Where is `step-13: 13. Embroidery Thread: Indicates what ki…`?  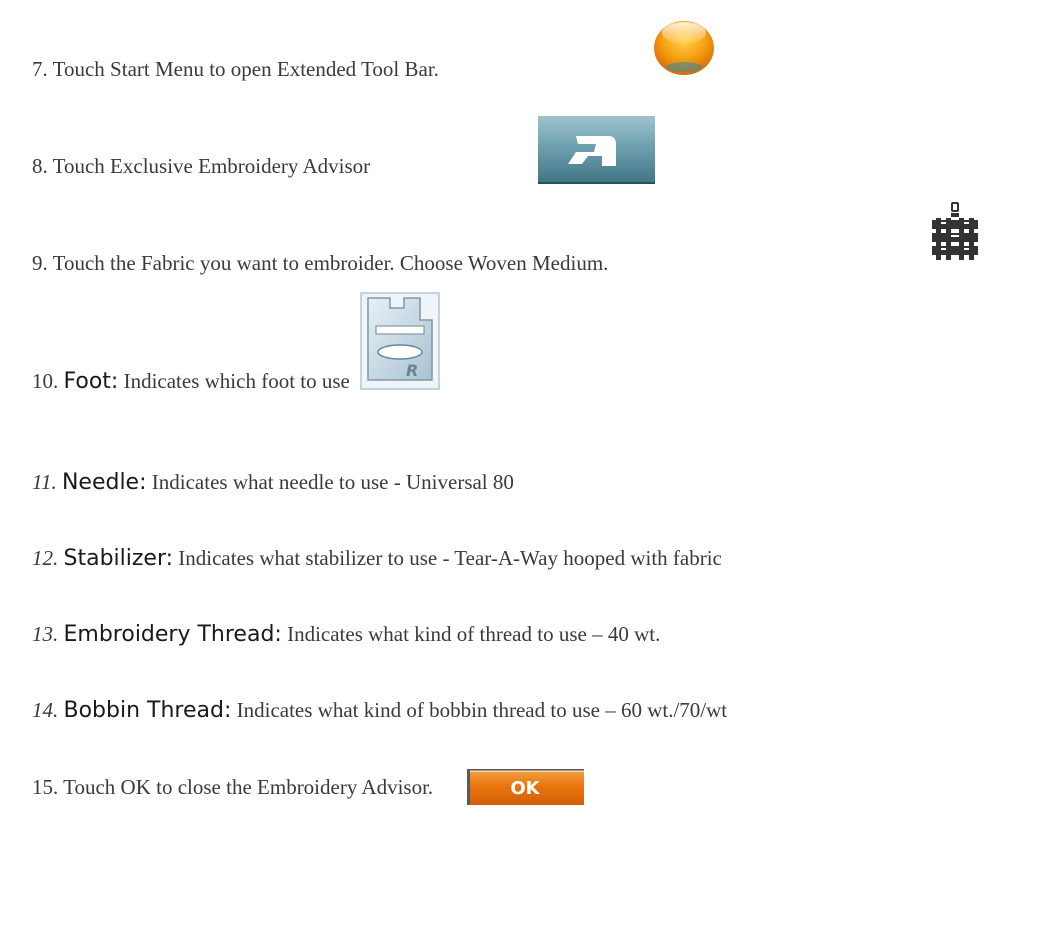
step-13: 13. Embroidery Thread: Indicates what ki… is located at coordinates (346, 635).